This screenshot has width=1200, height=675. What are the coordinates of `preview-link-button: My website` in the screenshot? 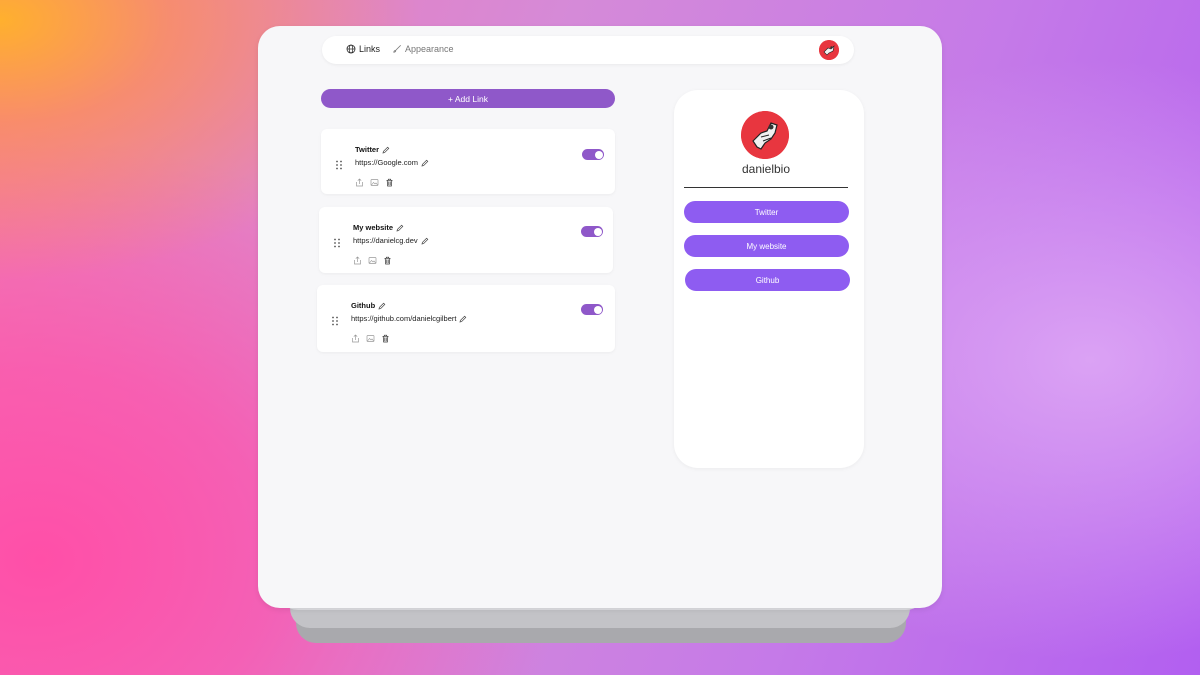 It's located at (766, 246).